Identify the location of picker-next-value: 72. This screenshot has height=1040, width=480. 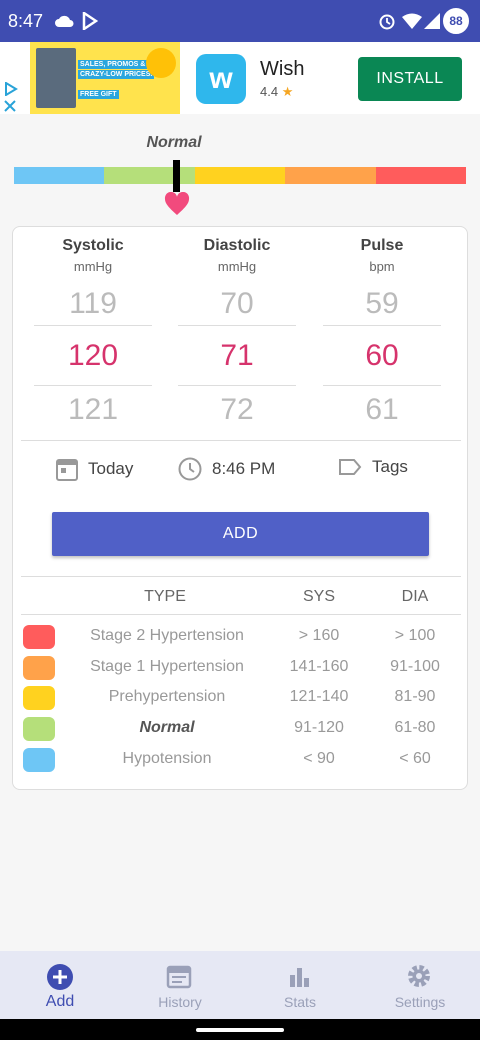
(237, 410).